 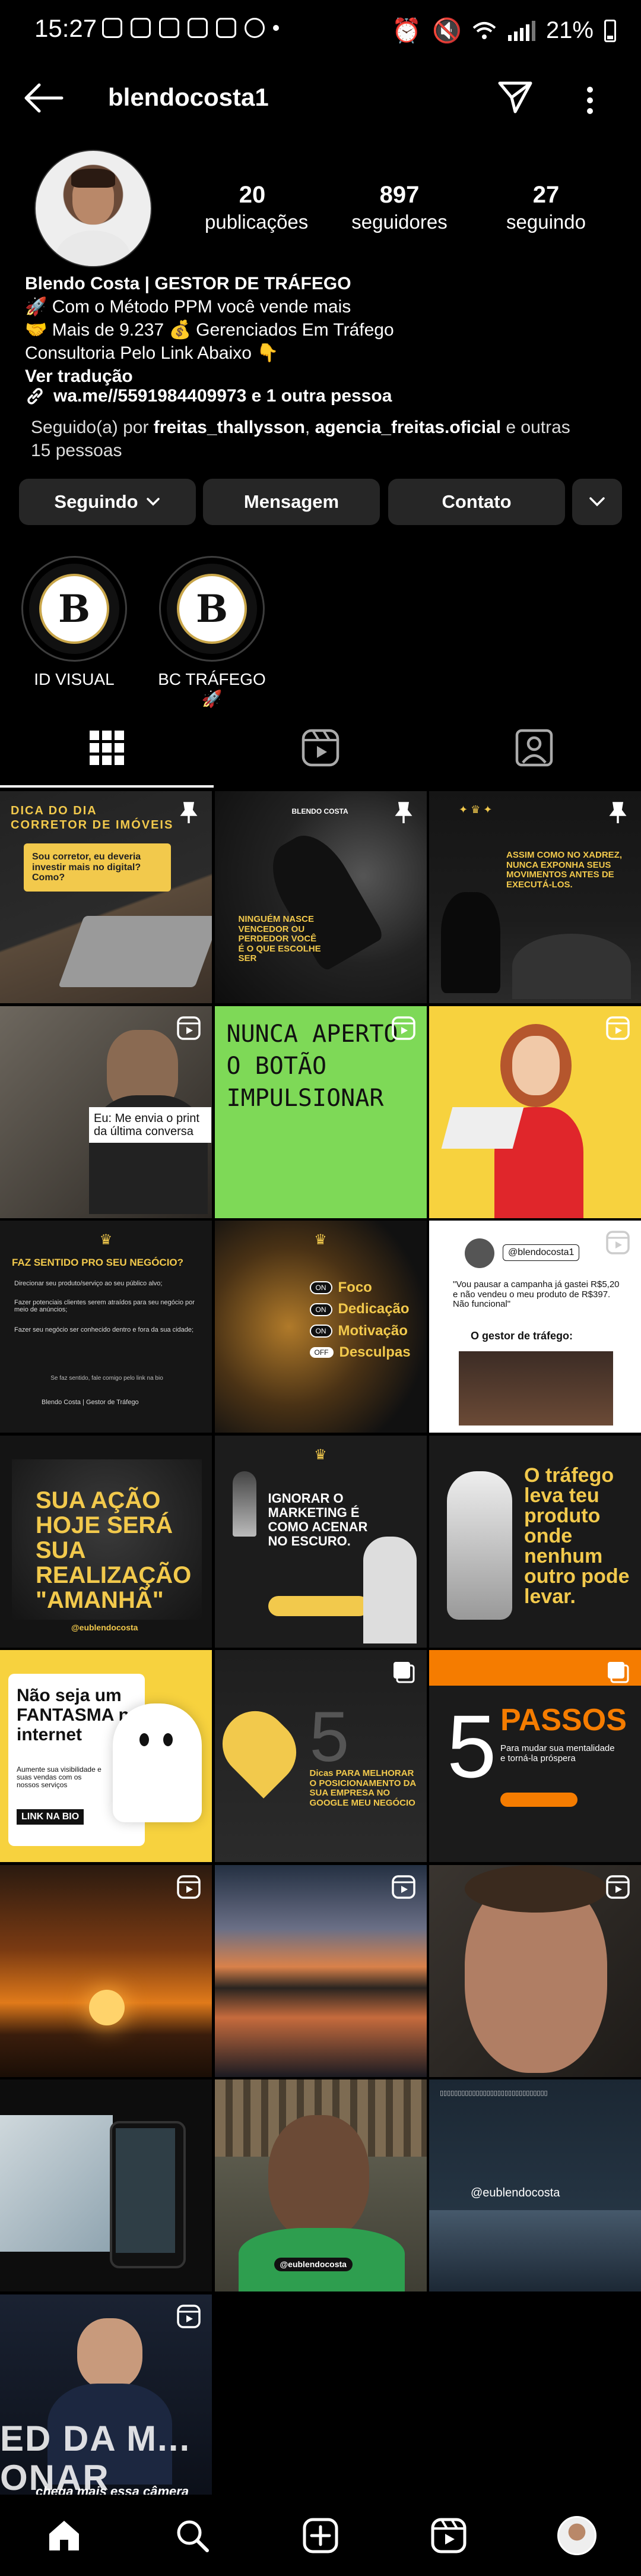 I want to click on followers-count: 897 seguidores, so click(x=400, y=207).